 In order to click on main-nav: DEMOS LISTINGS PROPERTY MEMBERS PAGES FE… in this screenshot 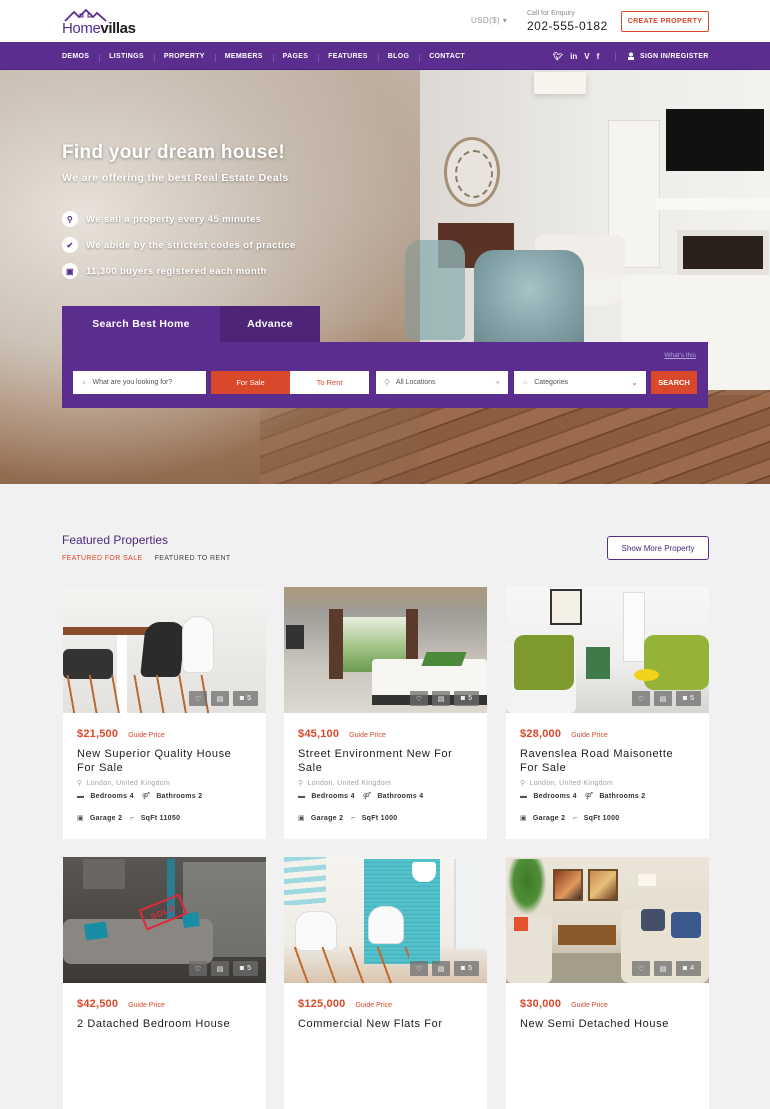, I will do `click(385, 56)`.